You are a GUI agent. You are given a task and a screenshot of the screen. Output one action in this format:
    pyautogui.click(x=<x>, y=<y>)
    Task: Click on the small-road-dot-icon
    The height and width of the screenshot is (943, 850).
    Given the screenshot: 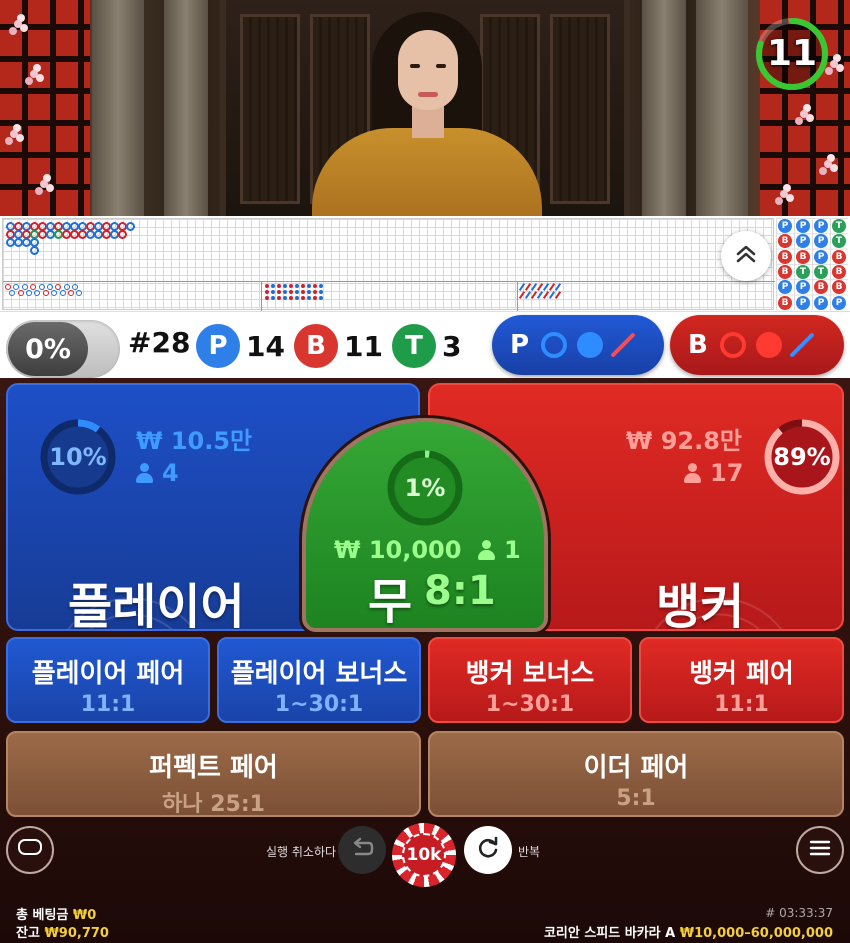 What is the action you would take?
    pyautogui.click(x=768, y=345)
    